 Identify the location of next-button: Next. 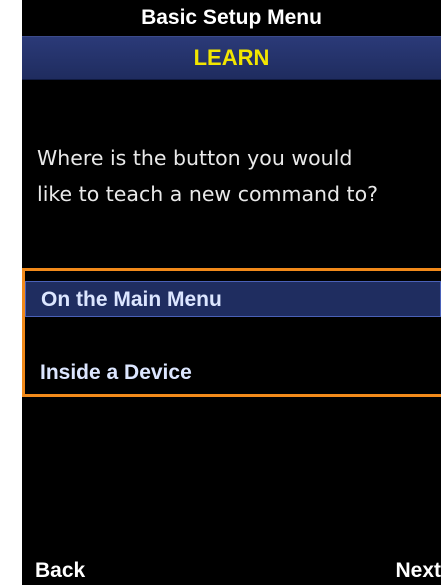
(418, 571).